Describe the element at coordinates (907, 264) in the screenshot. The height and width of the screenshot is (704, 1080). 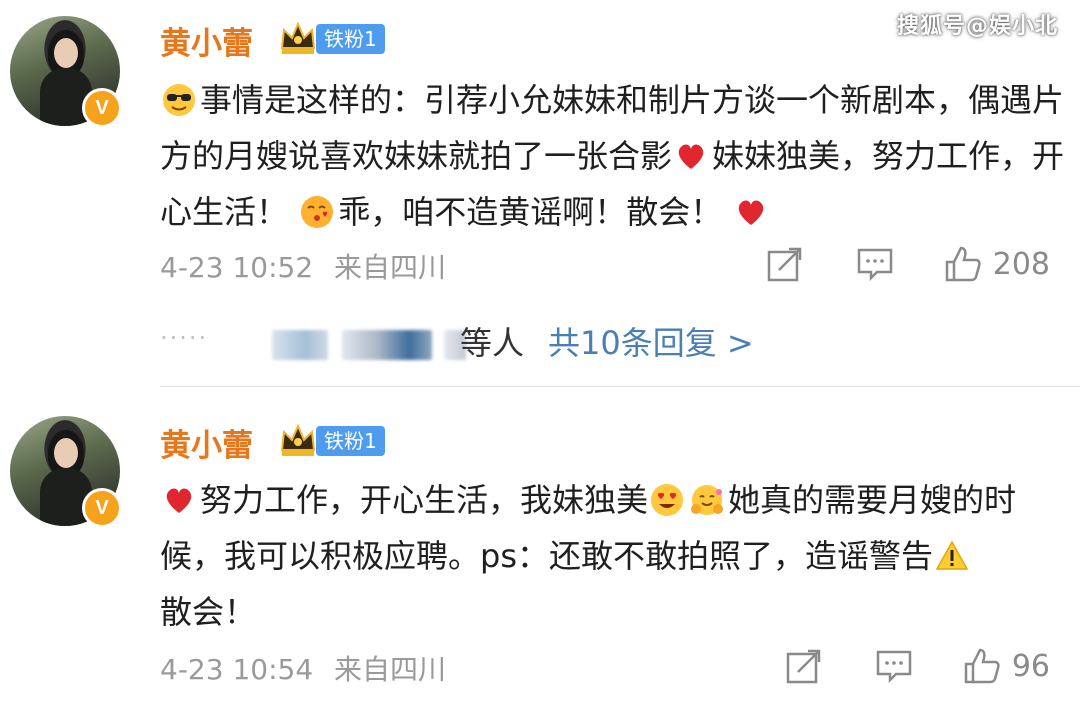
I see `comment-actions: 208` at that location.